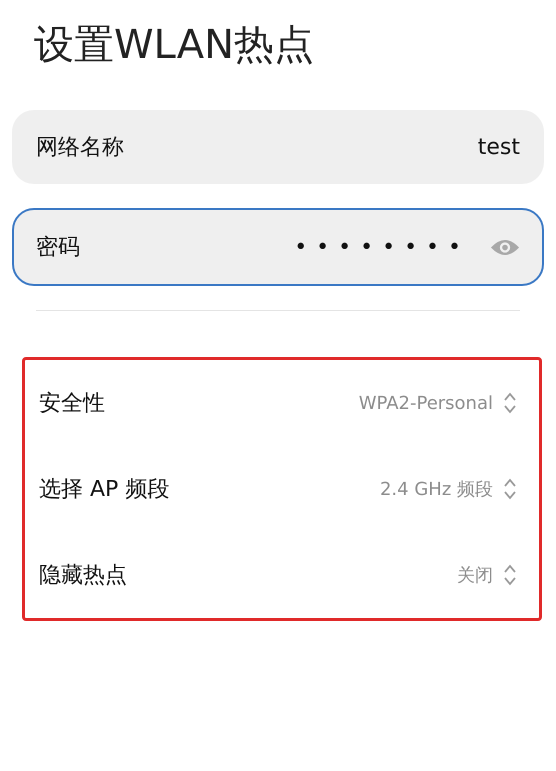  Describe the element at coordinates (278, 247) in the screenshot. I see `input-field: 密码 ••••••••` at that location.